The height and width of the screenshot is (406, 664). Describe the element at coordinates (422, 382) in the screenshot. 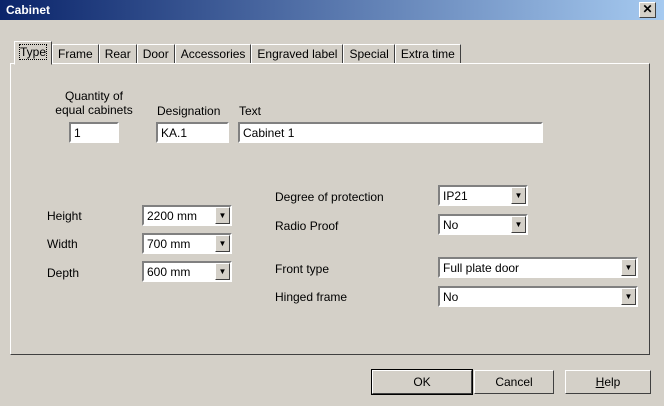

I see `ok-button: OK` at that location.